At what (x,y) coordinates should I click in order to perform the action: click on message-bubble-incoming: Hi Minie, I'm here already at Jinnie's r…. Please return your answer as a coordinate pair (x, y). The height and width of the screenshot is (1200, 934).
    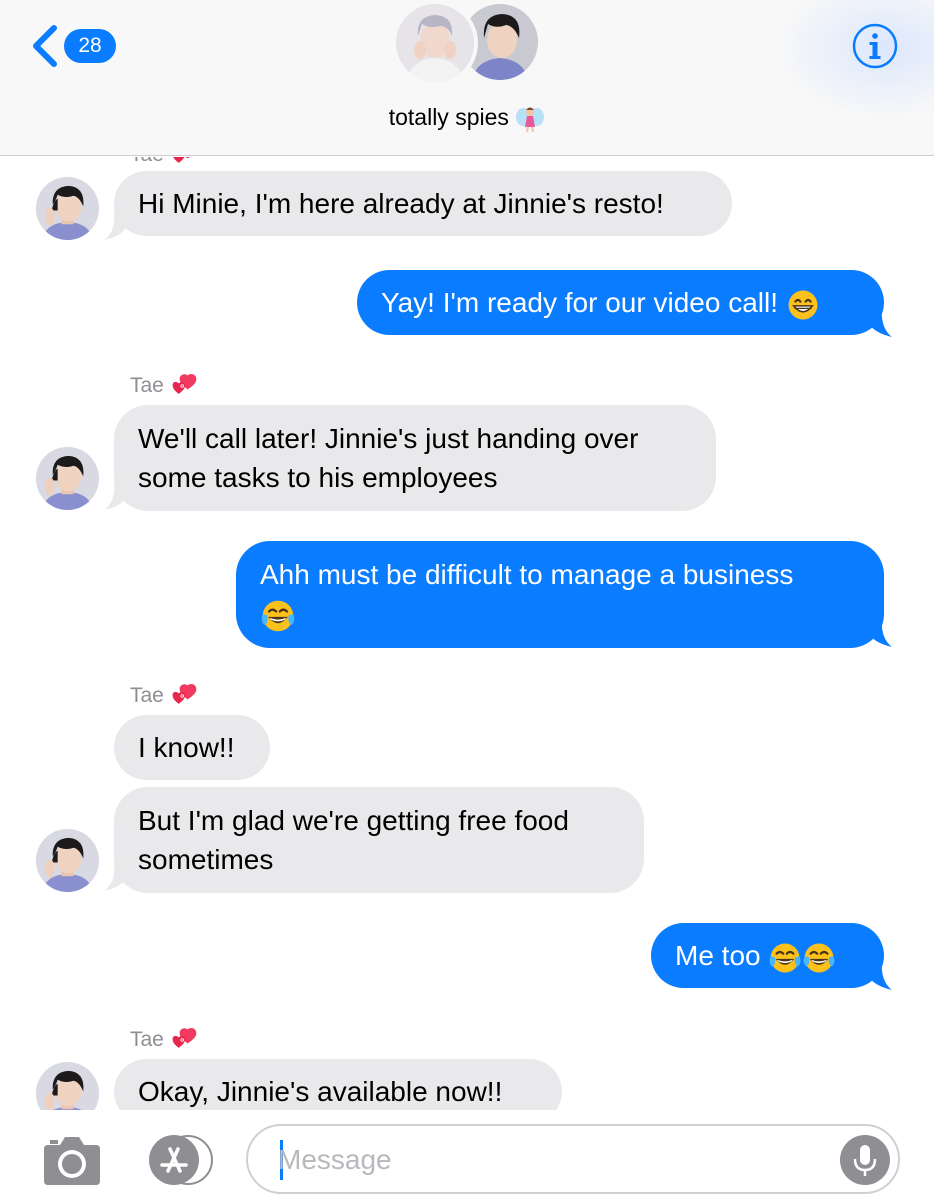
    Looking at the image, I should click on (423, 203).